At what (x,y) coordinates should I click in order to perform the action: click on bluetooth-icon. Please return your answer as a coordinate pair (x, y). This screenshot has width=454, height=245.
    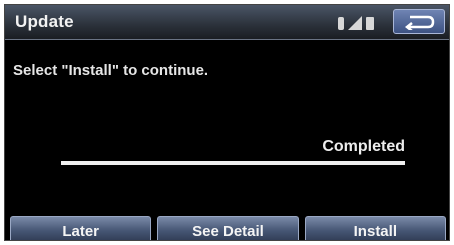
    Looking at the image, I should click on (341, 23).